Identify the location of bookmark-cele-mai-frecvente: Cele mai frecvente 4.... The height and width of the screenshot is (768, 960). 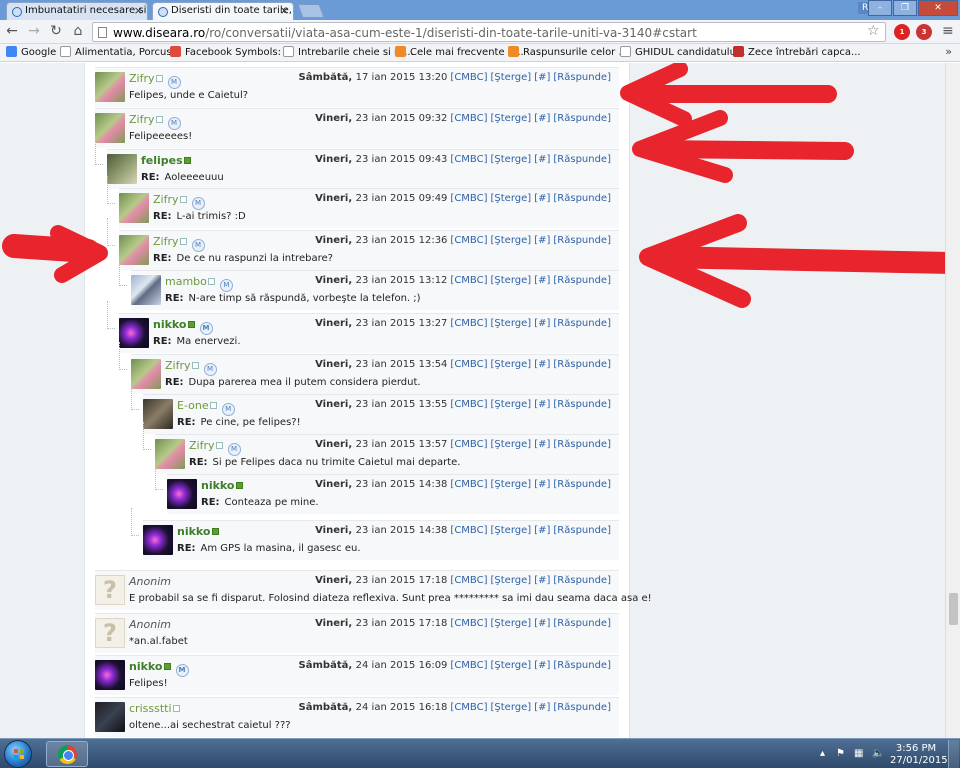
(459, 52).